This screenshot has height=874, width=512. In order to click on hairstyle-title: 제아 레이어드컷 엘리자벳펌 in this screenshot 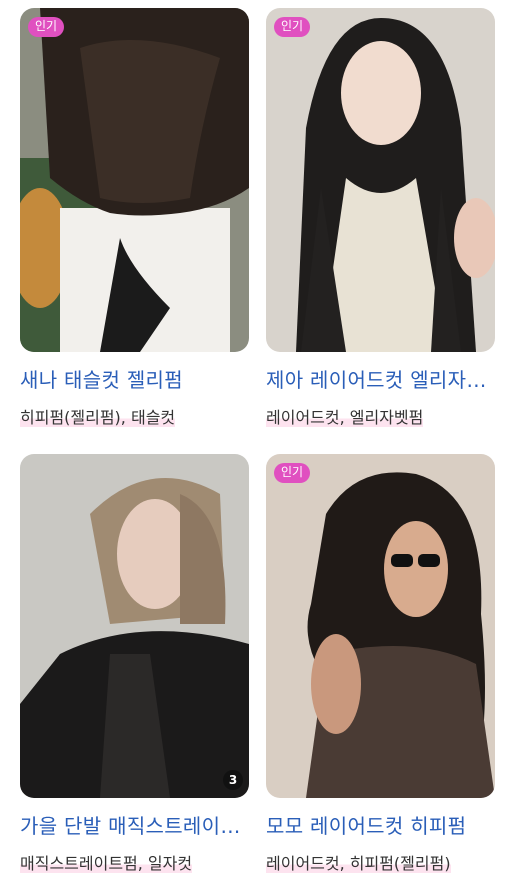, I will do `click(380, 378)`.